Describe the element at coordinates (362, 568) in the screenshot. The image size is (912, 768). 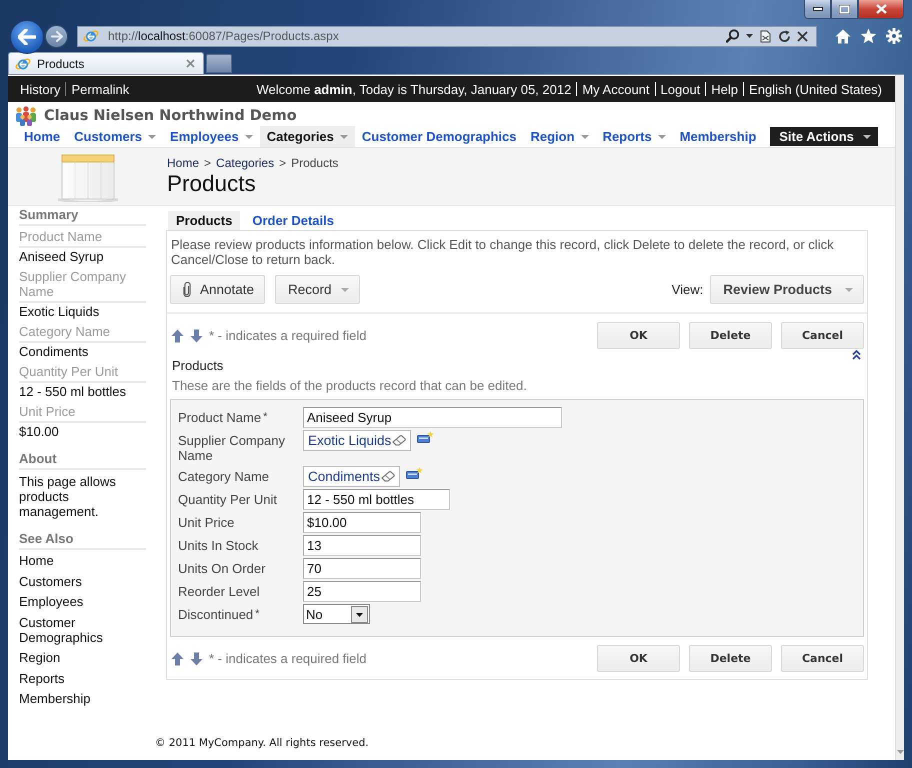
I see `text-field: 70` at that location.